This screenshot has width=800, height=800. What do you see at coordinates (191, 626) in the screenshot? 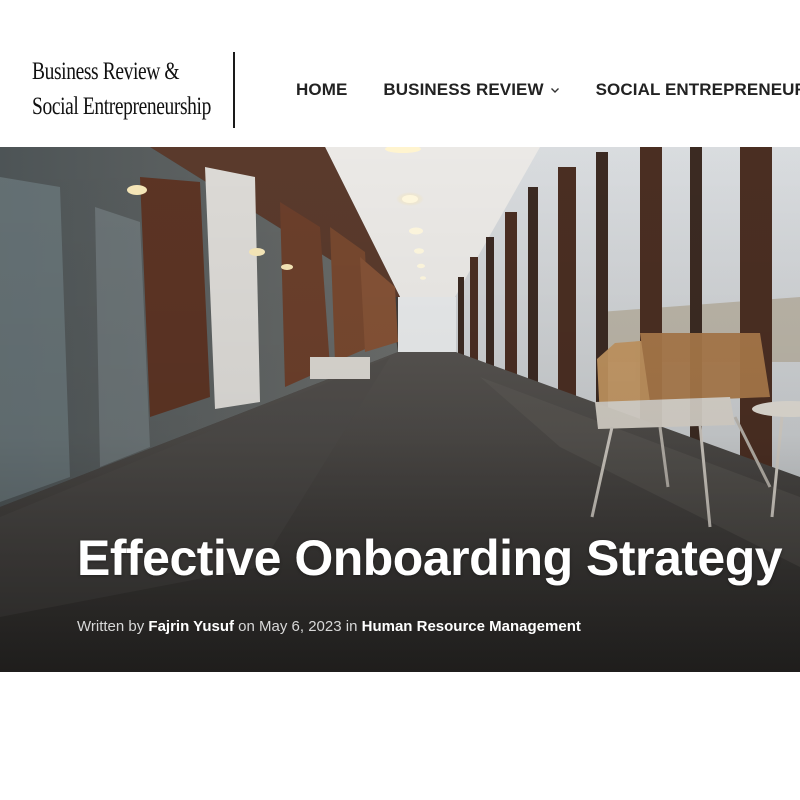
I see `author-link: Fajrin Yusuf` at bounding box center [191, 626].